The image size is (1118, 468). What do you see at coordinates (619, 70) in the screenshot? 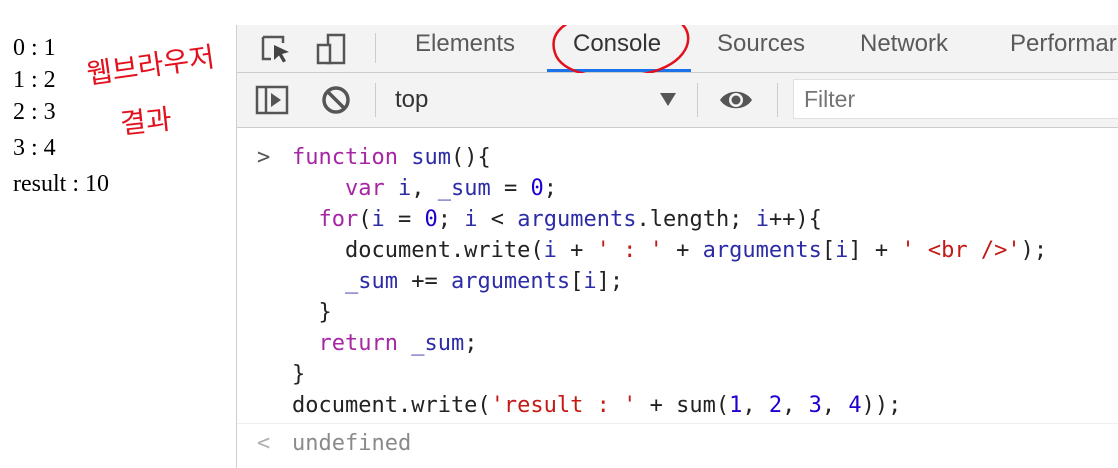
I see `active-tab-indicator` at bounding box center [619, 70].